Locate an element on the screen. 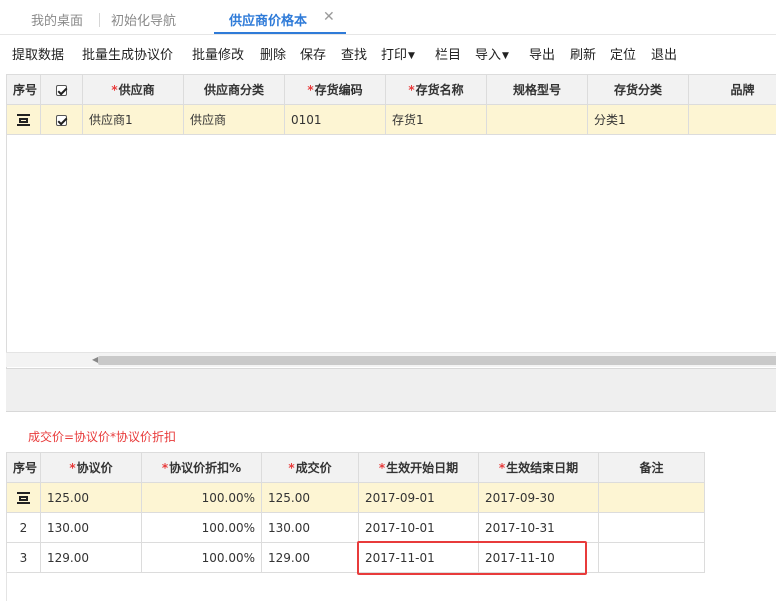  print-button: 打印▼ is located at coordinates (398, 53).